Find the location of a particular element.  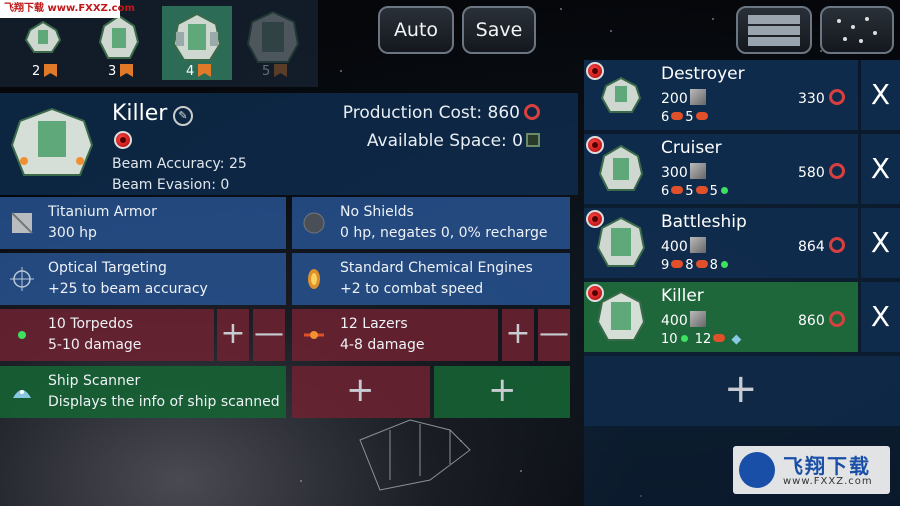

delete-destroyer-button: X is located at coordinates (880, 95).